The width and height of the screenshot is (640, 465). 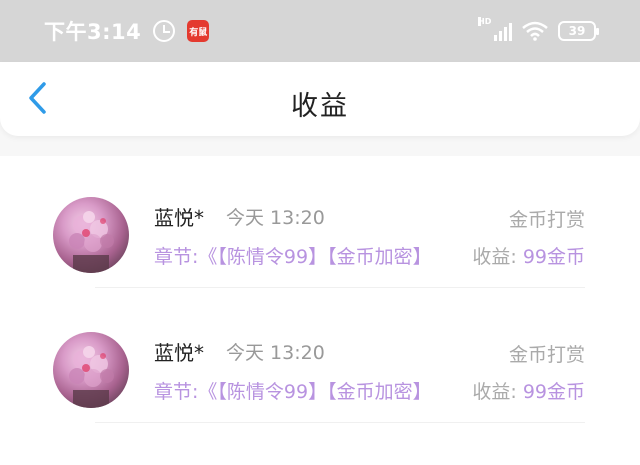 I want to click on cellular-signal-icon: HD, so click(x=495, y=29).